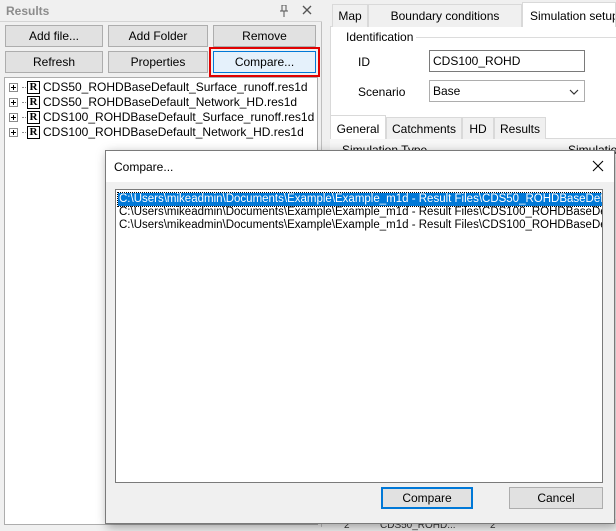 The height and width of the screenshot is (531, 616). What do you see at coordinates (427, 498) in the screenshot?
I see `compare-confirm-button: Compare` at bounding box center [427, 498].